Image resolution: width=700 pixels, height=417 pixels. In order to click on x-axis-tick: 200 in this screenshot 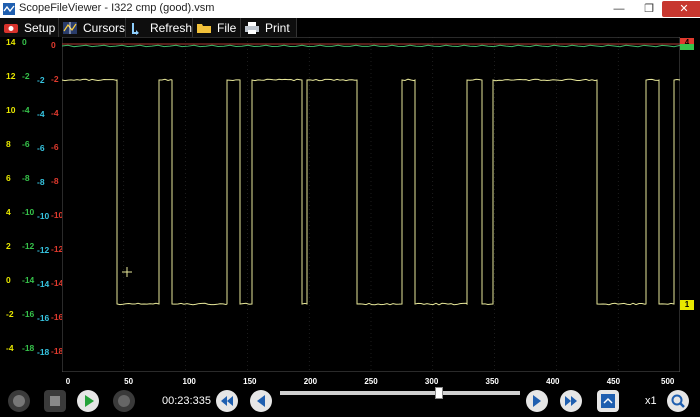, I will do `click(310, 381)`.